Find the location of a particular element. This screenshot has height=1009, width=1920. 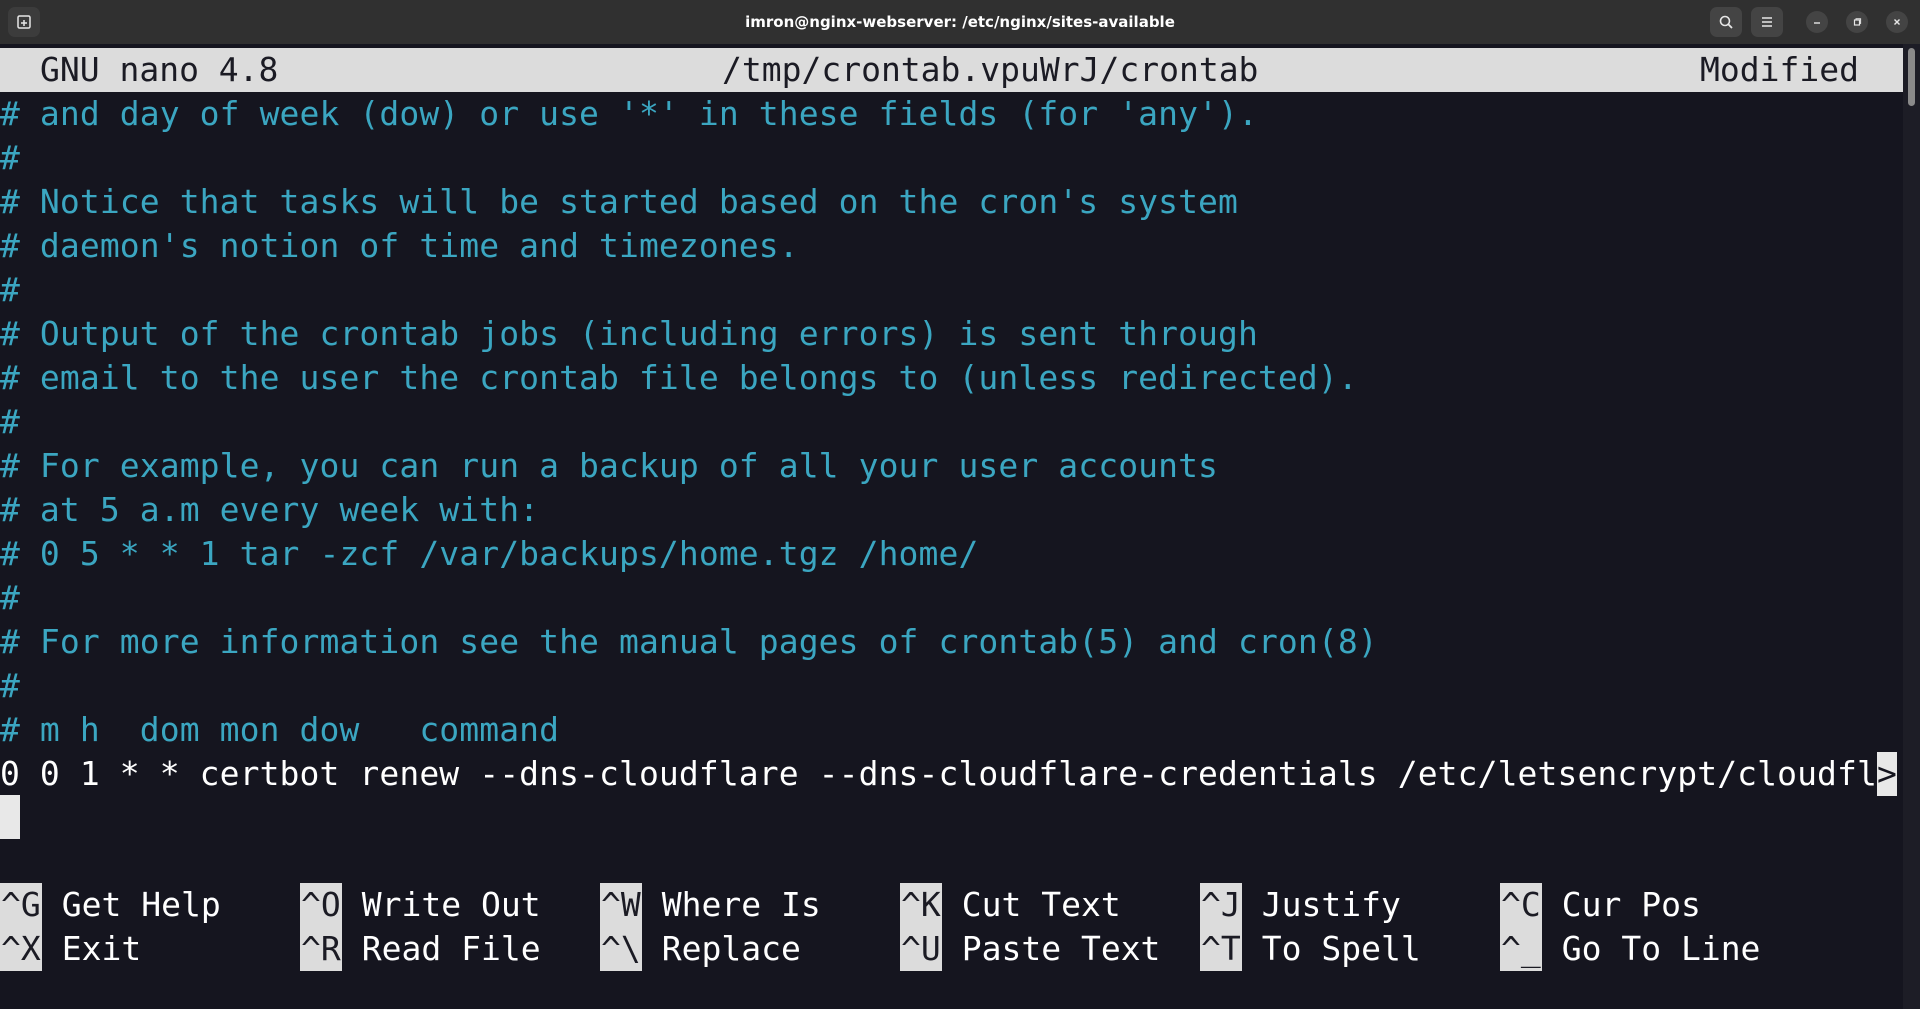

shortcut-label: Go To Line is located at coordinates (1661, 948).